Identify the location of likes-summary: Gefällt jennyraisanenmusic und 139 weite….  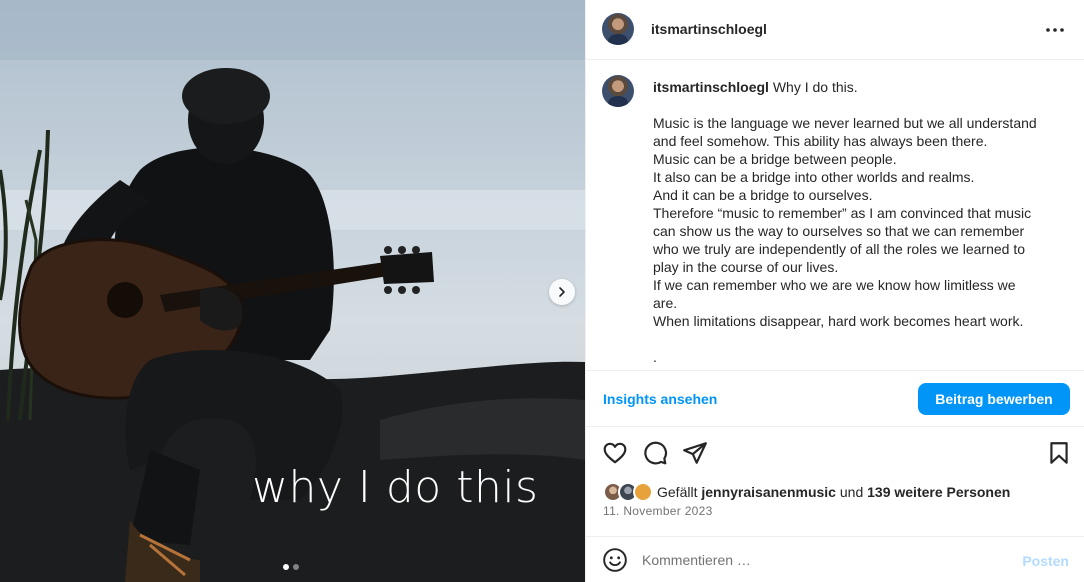
(806, 492).